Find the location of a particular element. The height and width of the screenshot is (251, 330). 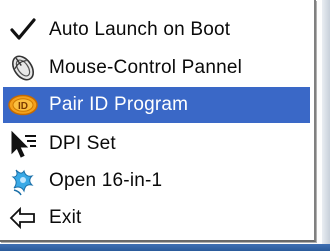

pair-id-icon: ID is located at coordinates (23, 105).